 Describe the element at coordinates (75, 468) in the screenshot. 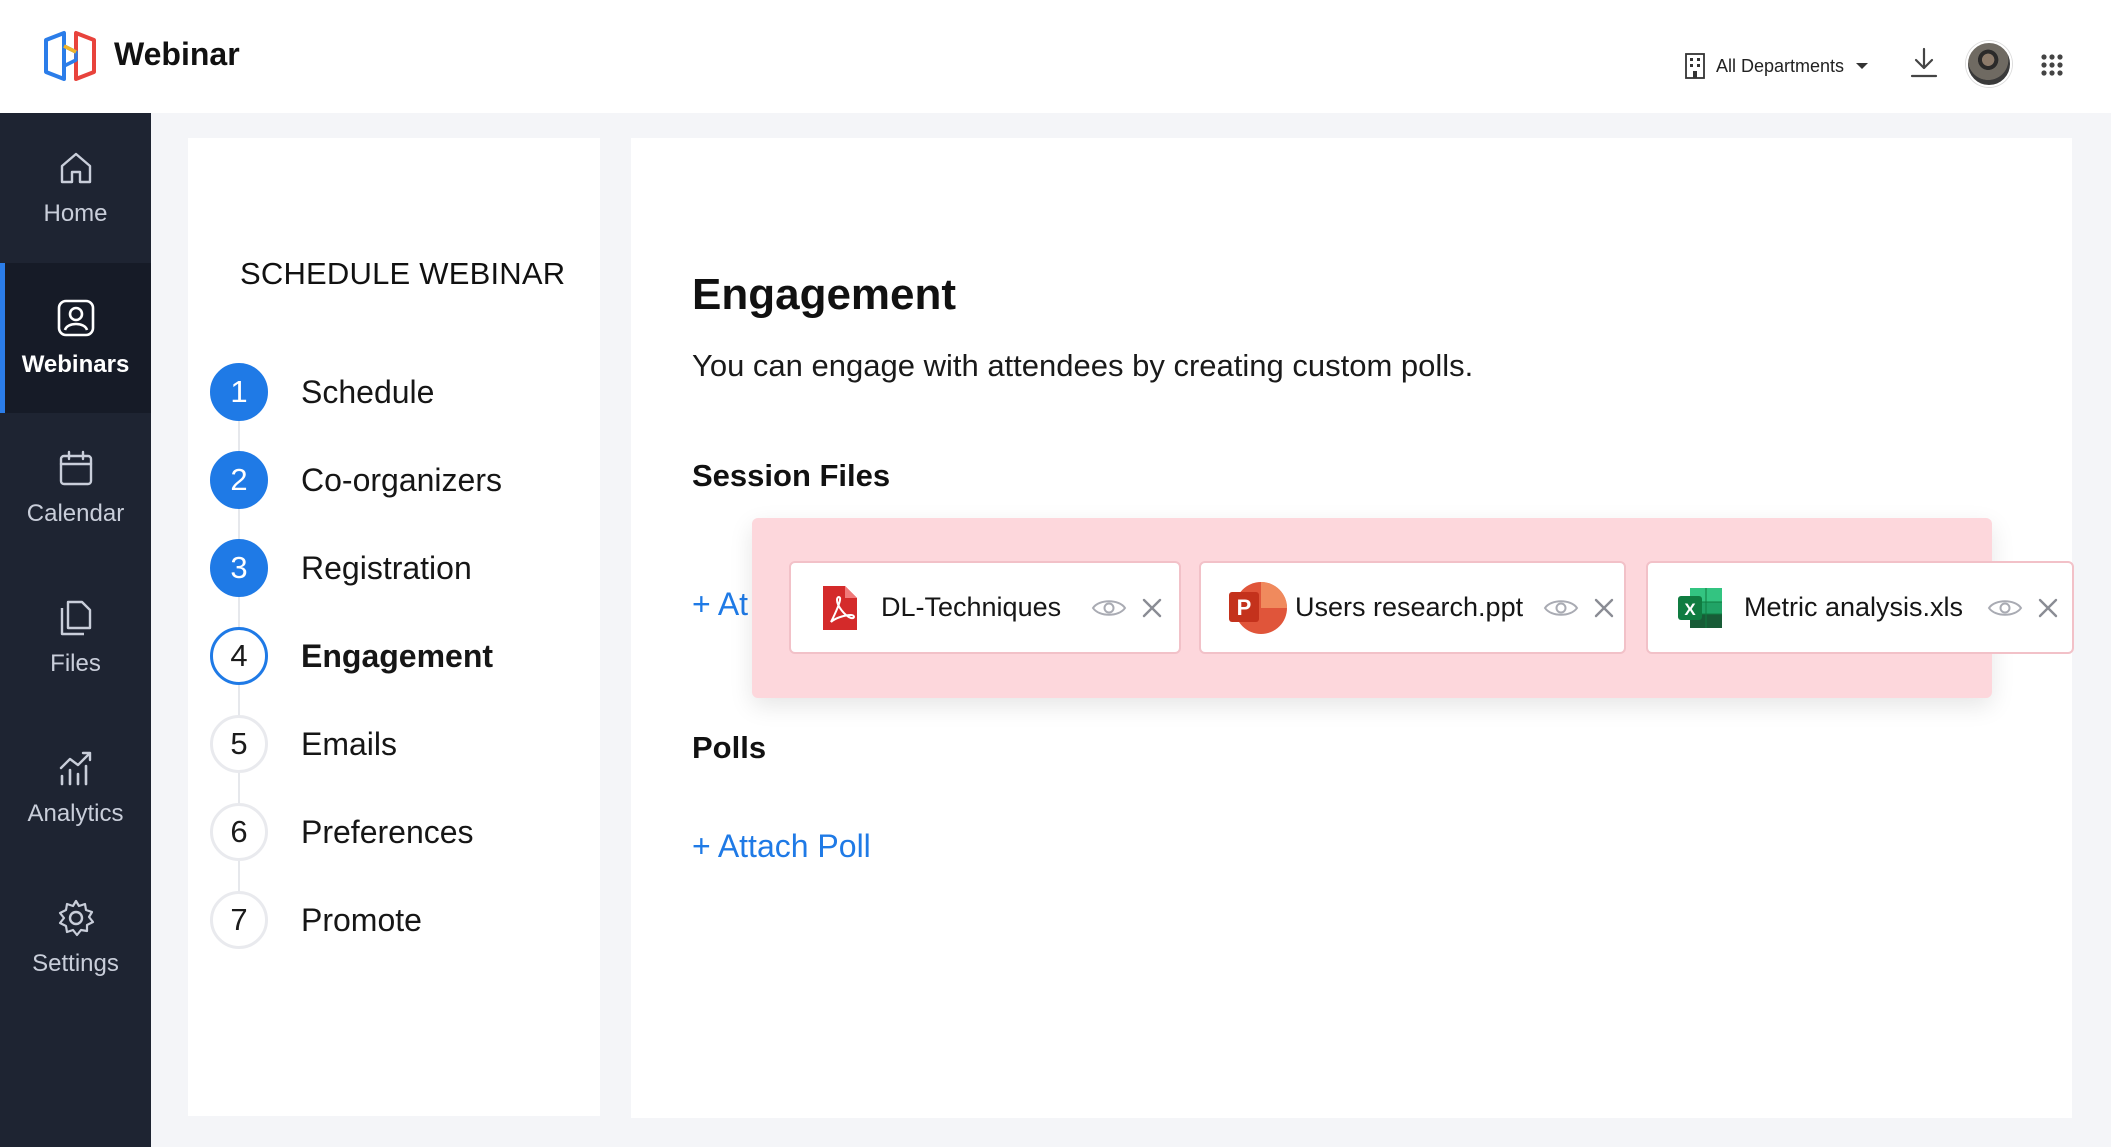

I see `calendar-icon` at that location.